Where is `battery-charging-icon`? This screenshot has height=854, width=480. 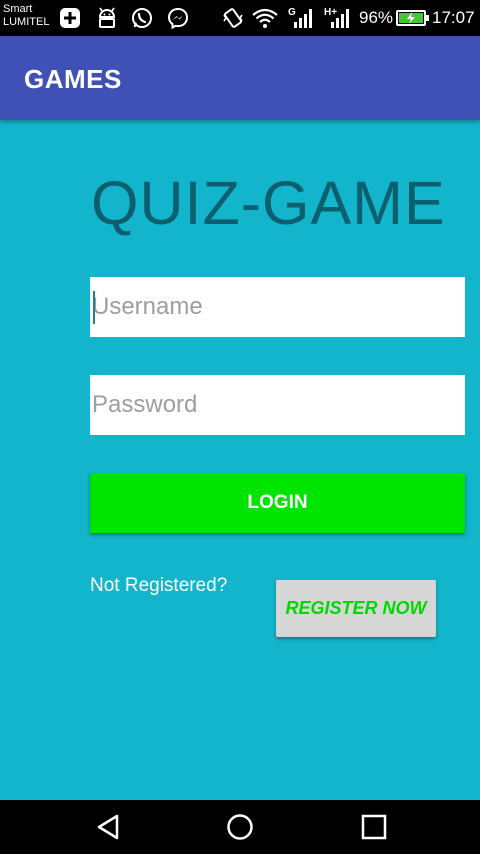
battery-charging-icon is located at coordinates (412, 18).